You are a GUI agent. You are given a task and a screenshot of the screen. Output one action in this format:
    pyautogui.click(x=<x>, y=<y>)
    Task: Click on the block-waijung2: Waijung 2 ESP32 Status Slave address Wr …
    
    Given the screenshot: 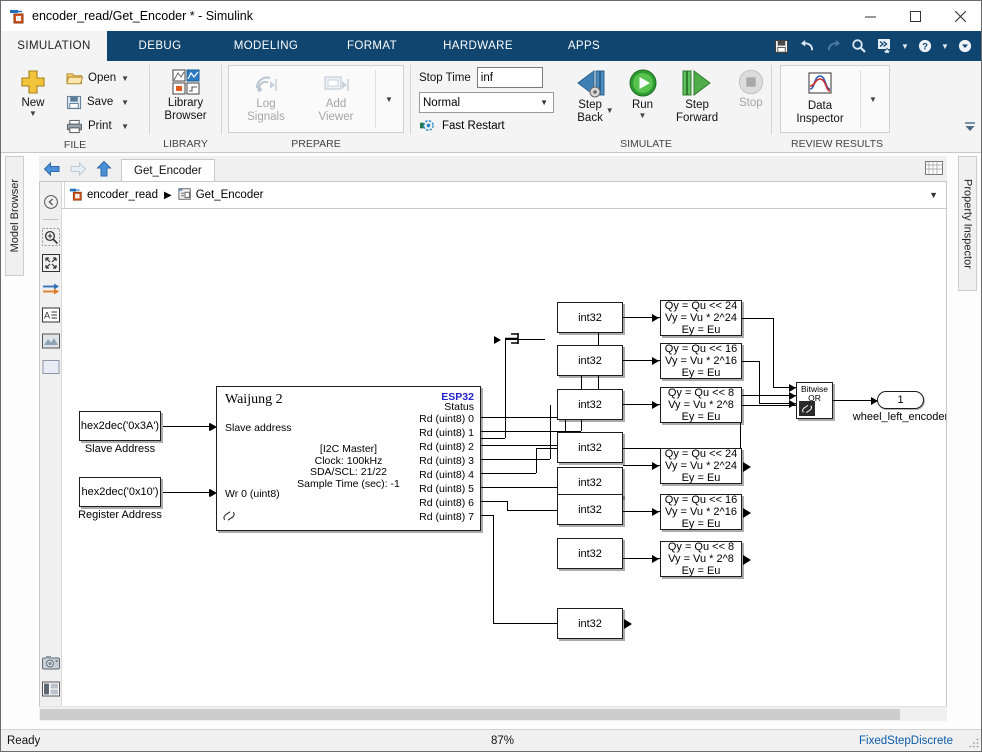 What is the action you would take?
    pyautogui.click(x=348, y=458)
    